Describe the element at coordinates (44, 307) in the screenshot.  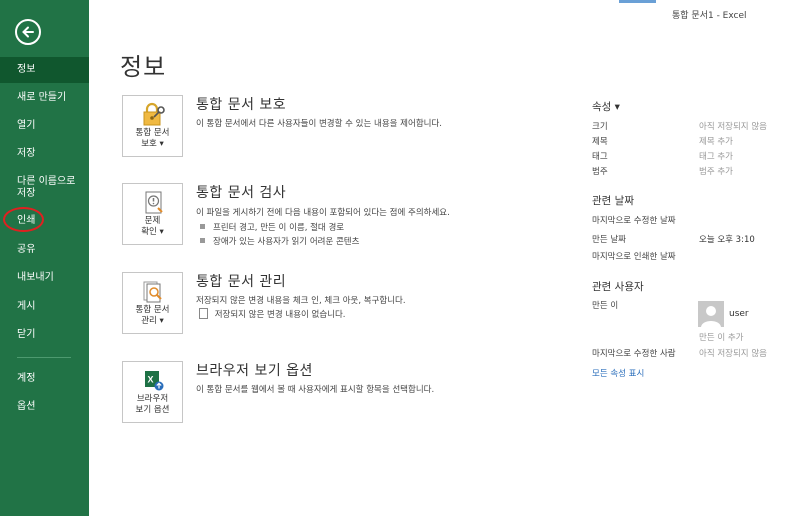
I see `nav-publish: 게시` at that location.